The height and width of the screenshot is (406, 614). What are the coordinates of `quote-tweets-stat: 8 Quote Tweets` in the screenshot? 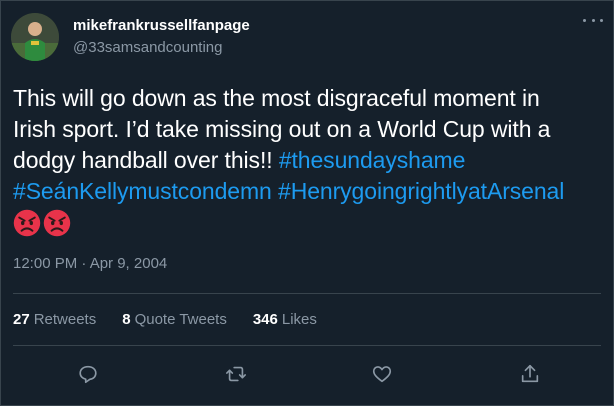 It's located at (174, 319).